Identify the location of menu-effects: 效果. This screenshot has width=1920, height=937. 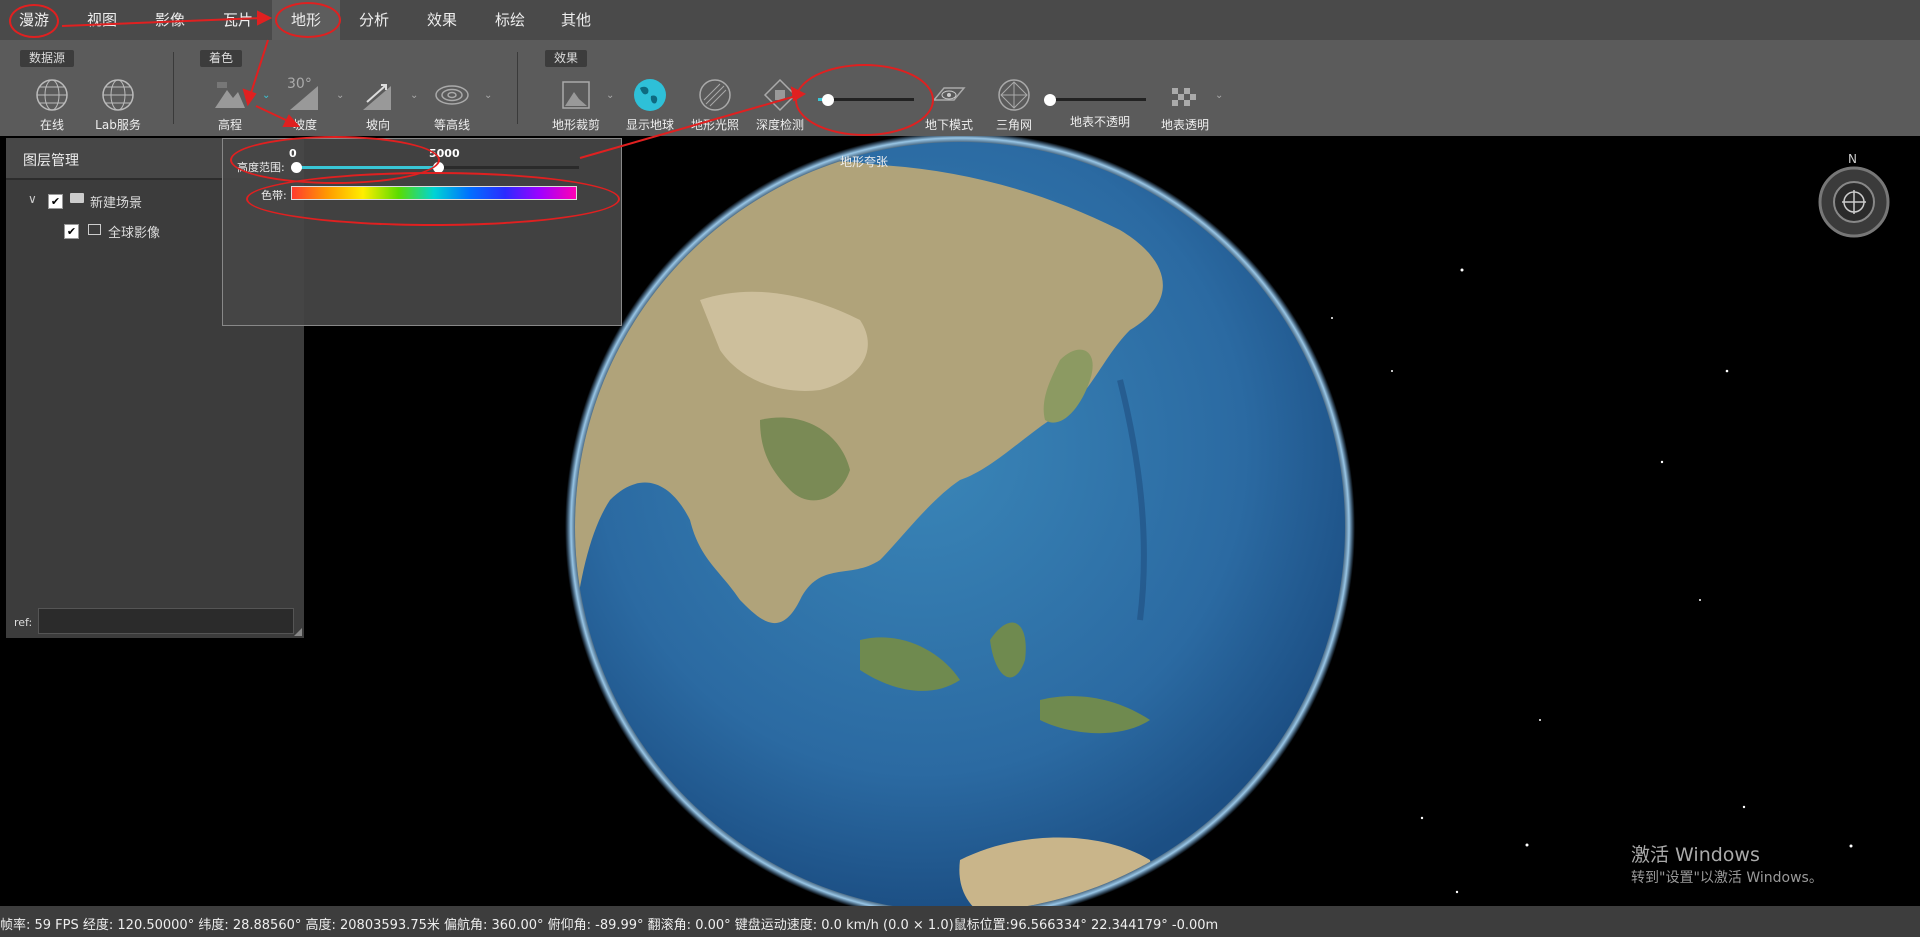
(442, 20).